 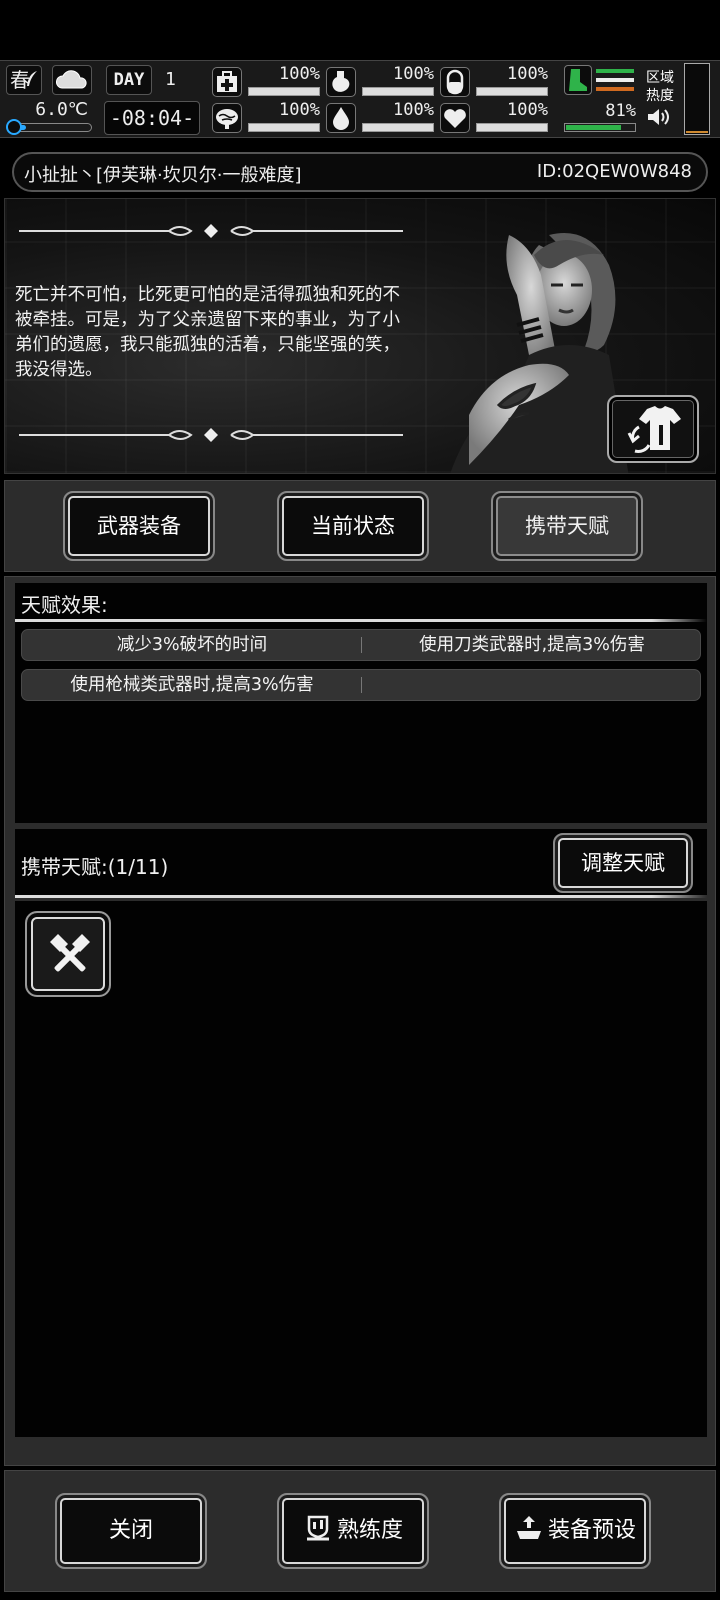 What do you see at coordinates (211, 435) in the screenshot?
I see `ornament-divider-bottom` at bounding box center [211, 435].